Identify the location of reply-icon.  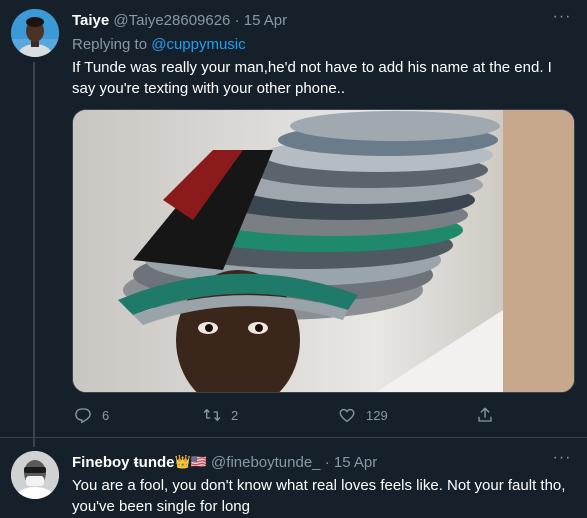
(83, 416).